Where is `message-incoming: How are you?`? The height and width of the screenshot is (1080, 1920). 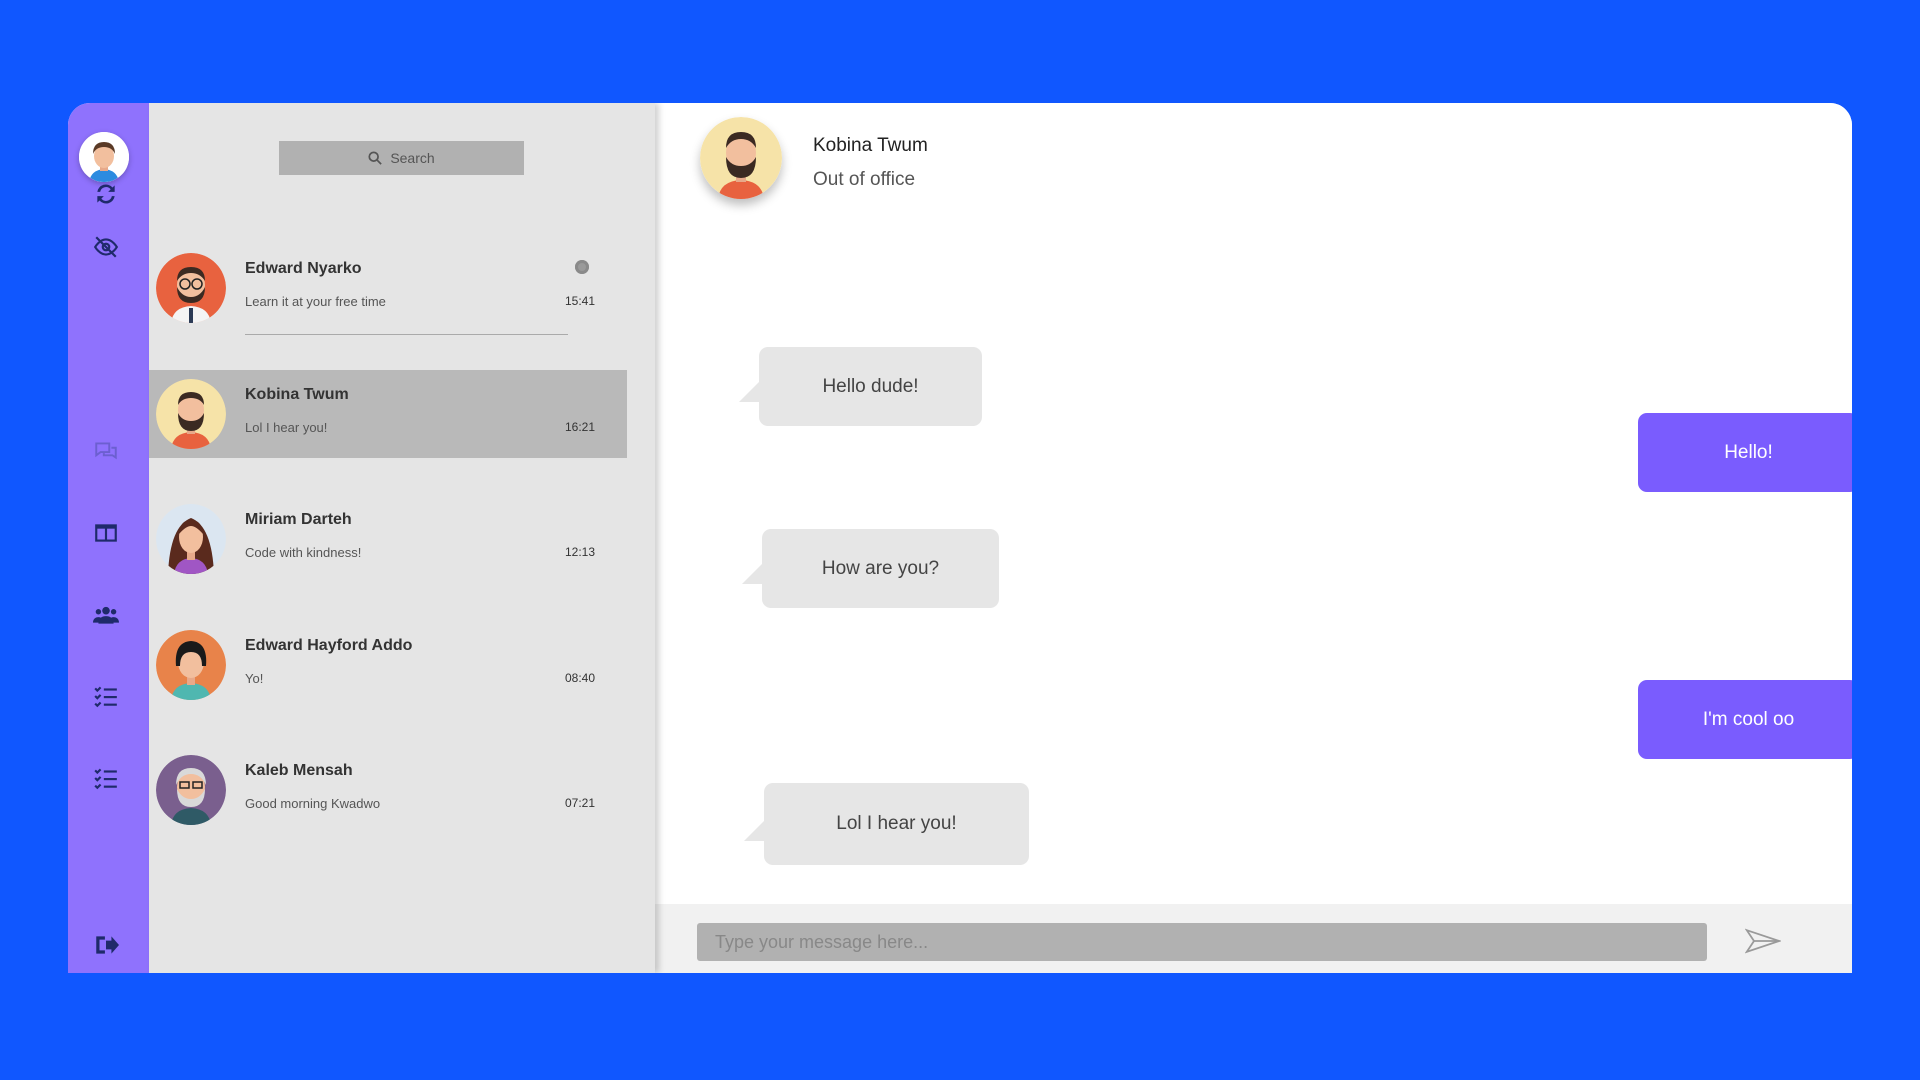 message-incoming: How are you? is located at coordinates (870, 568).